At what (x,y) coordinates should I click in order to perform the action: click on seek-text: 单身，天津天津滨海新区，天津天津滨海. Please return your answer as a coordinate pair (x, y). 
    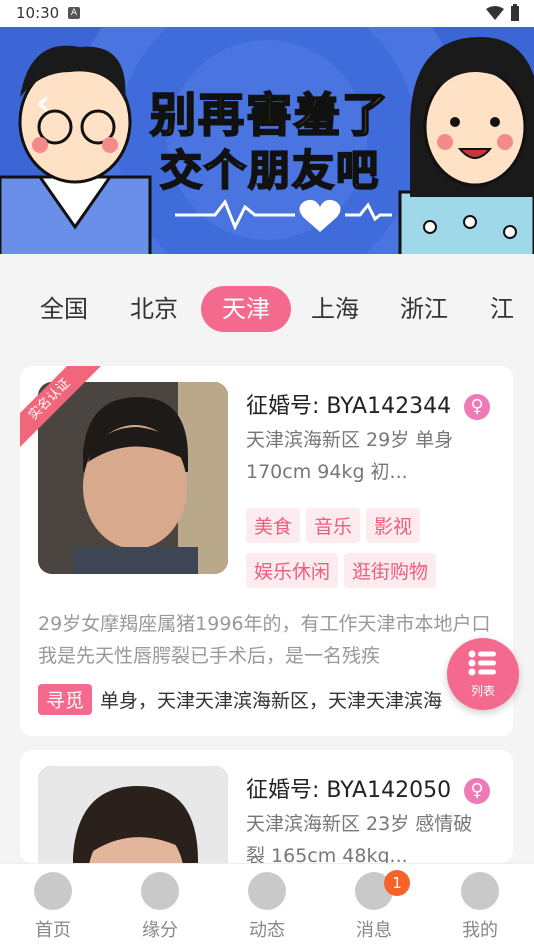
    Looking at the image, I should click on (271, 701).